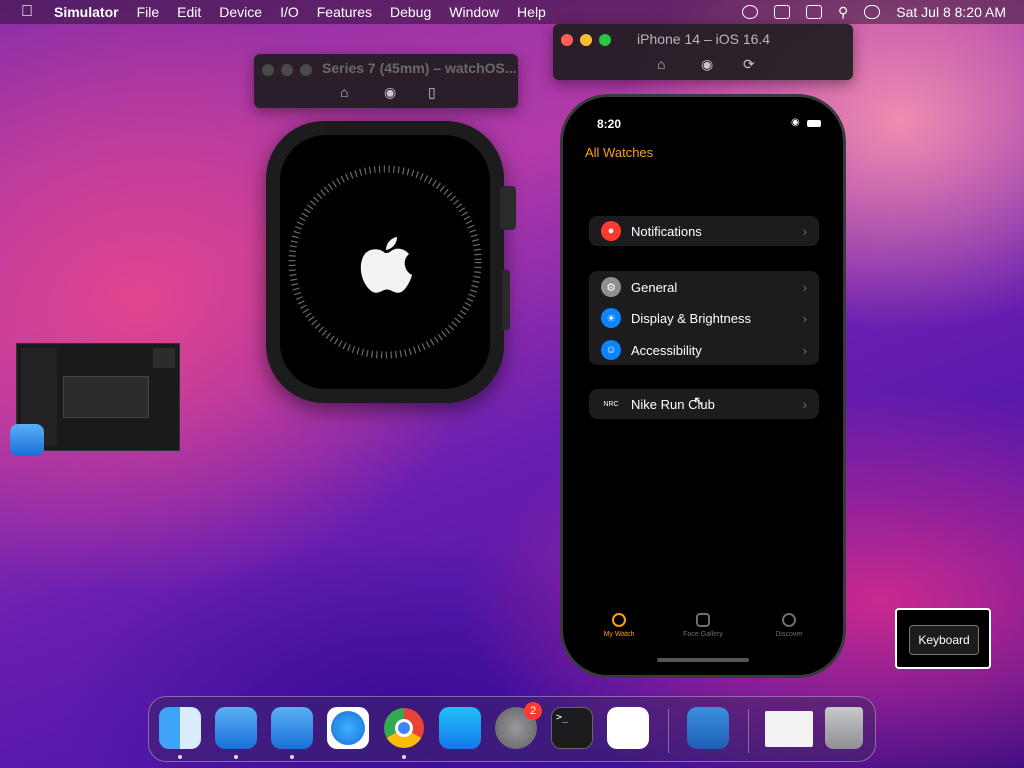 The width and height of the screenshot is (1024, 768). What do you see at coordinates (533, 711) in the screenshot?
I see `notification-badge: 2` at bounding box center [533, 711].